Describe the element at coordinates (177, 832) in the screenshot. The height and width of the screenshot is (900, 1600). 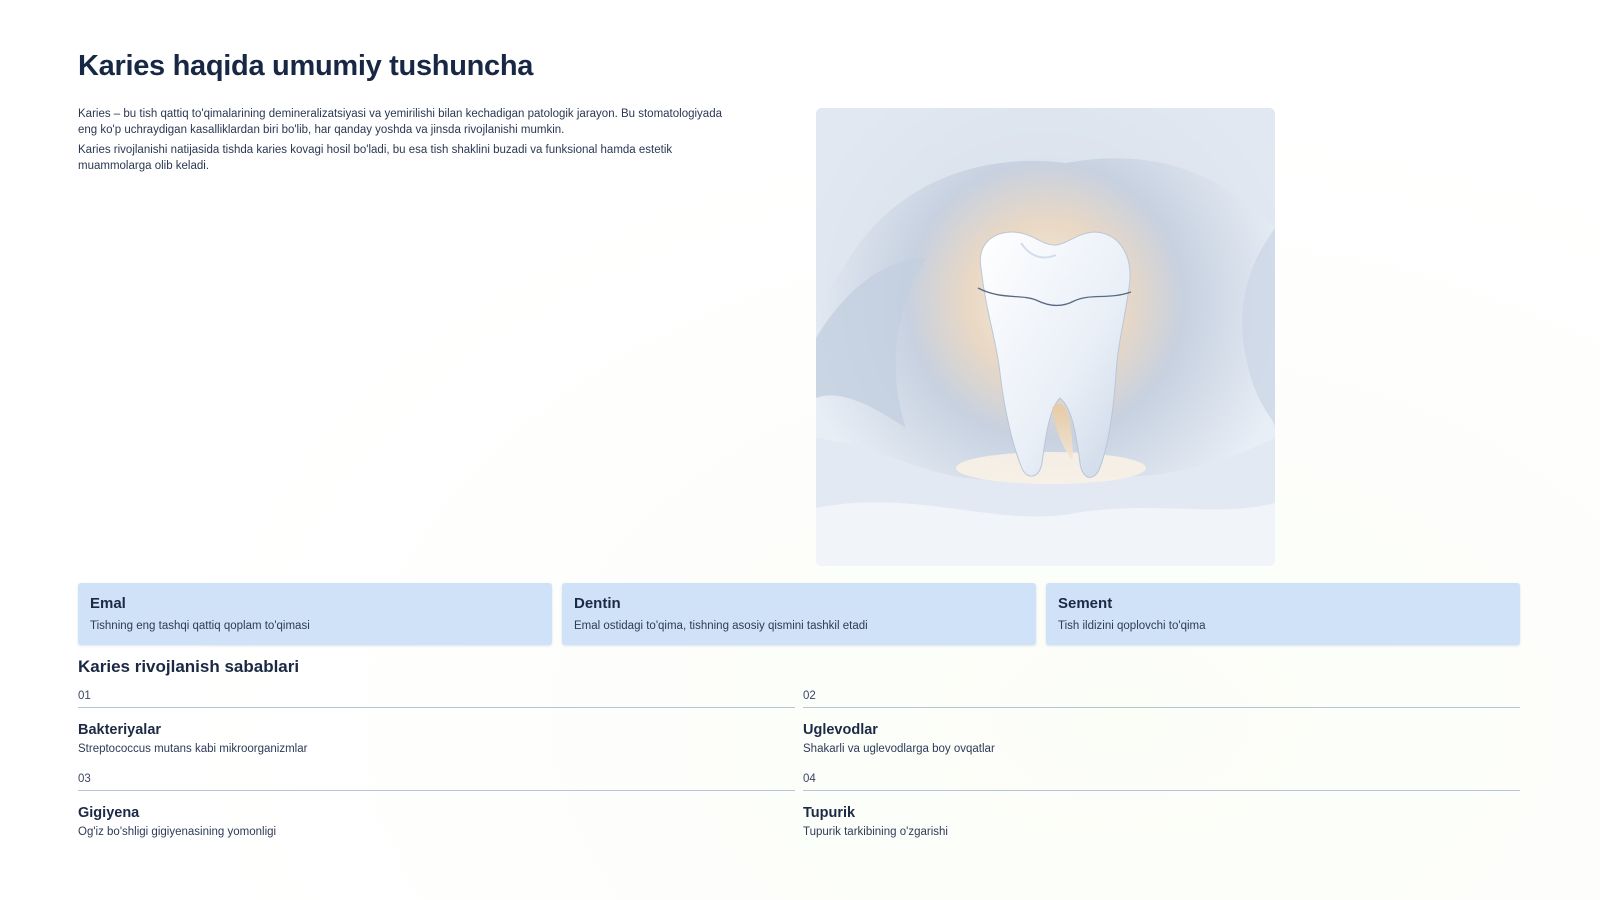
I see `cause-description: Og'iz bo'shligi gigiyenasining yomonligi` at that location.